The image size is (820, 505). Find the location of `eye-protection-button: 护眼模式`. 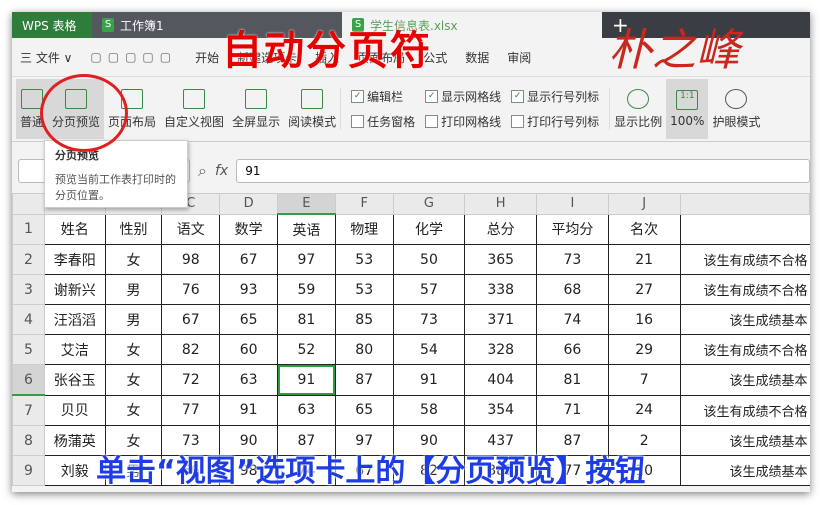

eye-protection-button: 护眼模式 is located at coordinates (736, 109).